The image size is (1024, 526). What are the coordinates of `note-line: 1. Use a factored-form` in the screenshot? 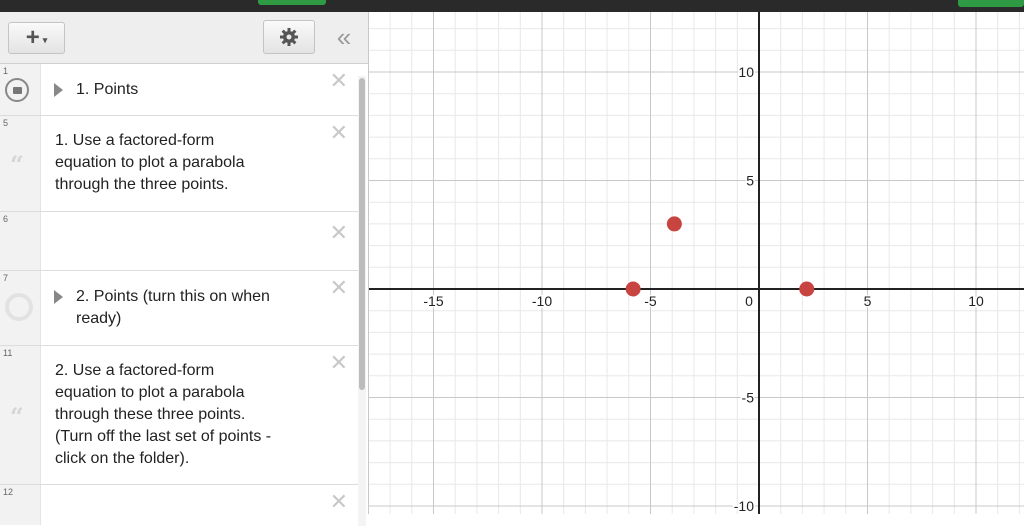 It's located at (135, 140).